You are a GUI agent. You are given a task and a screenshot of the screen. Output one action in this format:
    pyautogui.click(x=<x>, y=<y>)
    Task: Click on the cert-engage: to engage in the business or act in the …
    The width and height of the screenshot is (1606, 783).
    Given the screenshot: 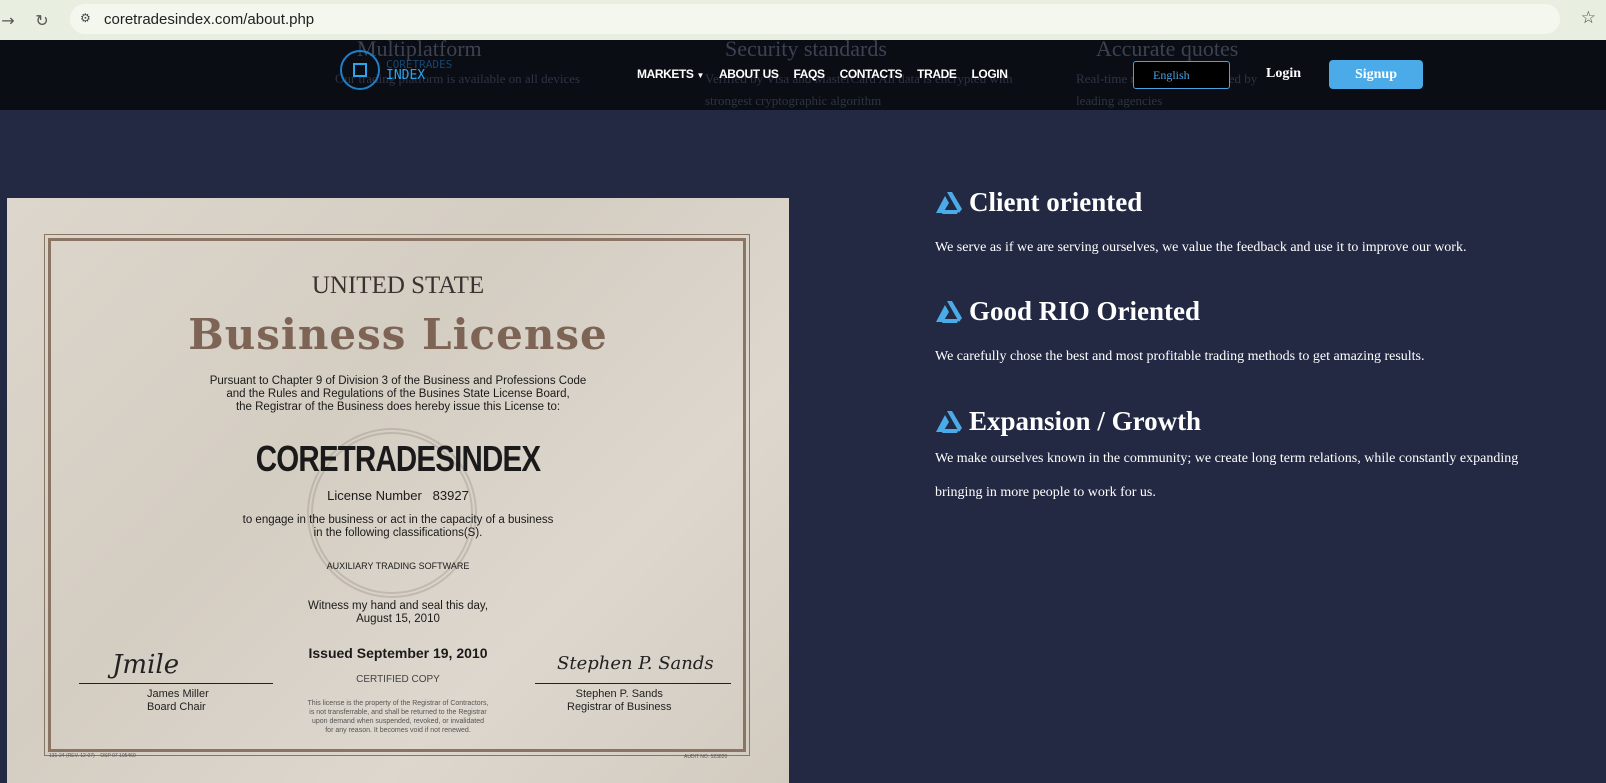 What is the action you would take?
    pyautogui.click(x=398, y=527)
    